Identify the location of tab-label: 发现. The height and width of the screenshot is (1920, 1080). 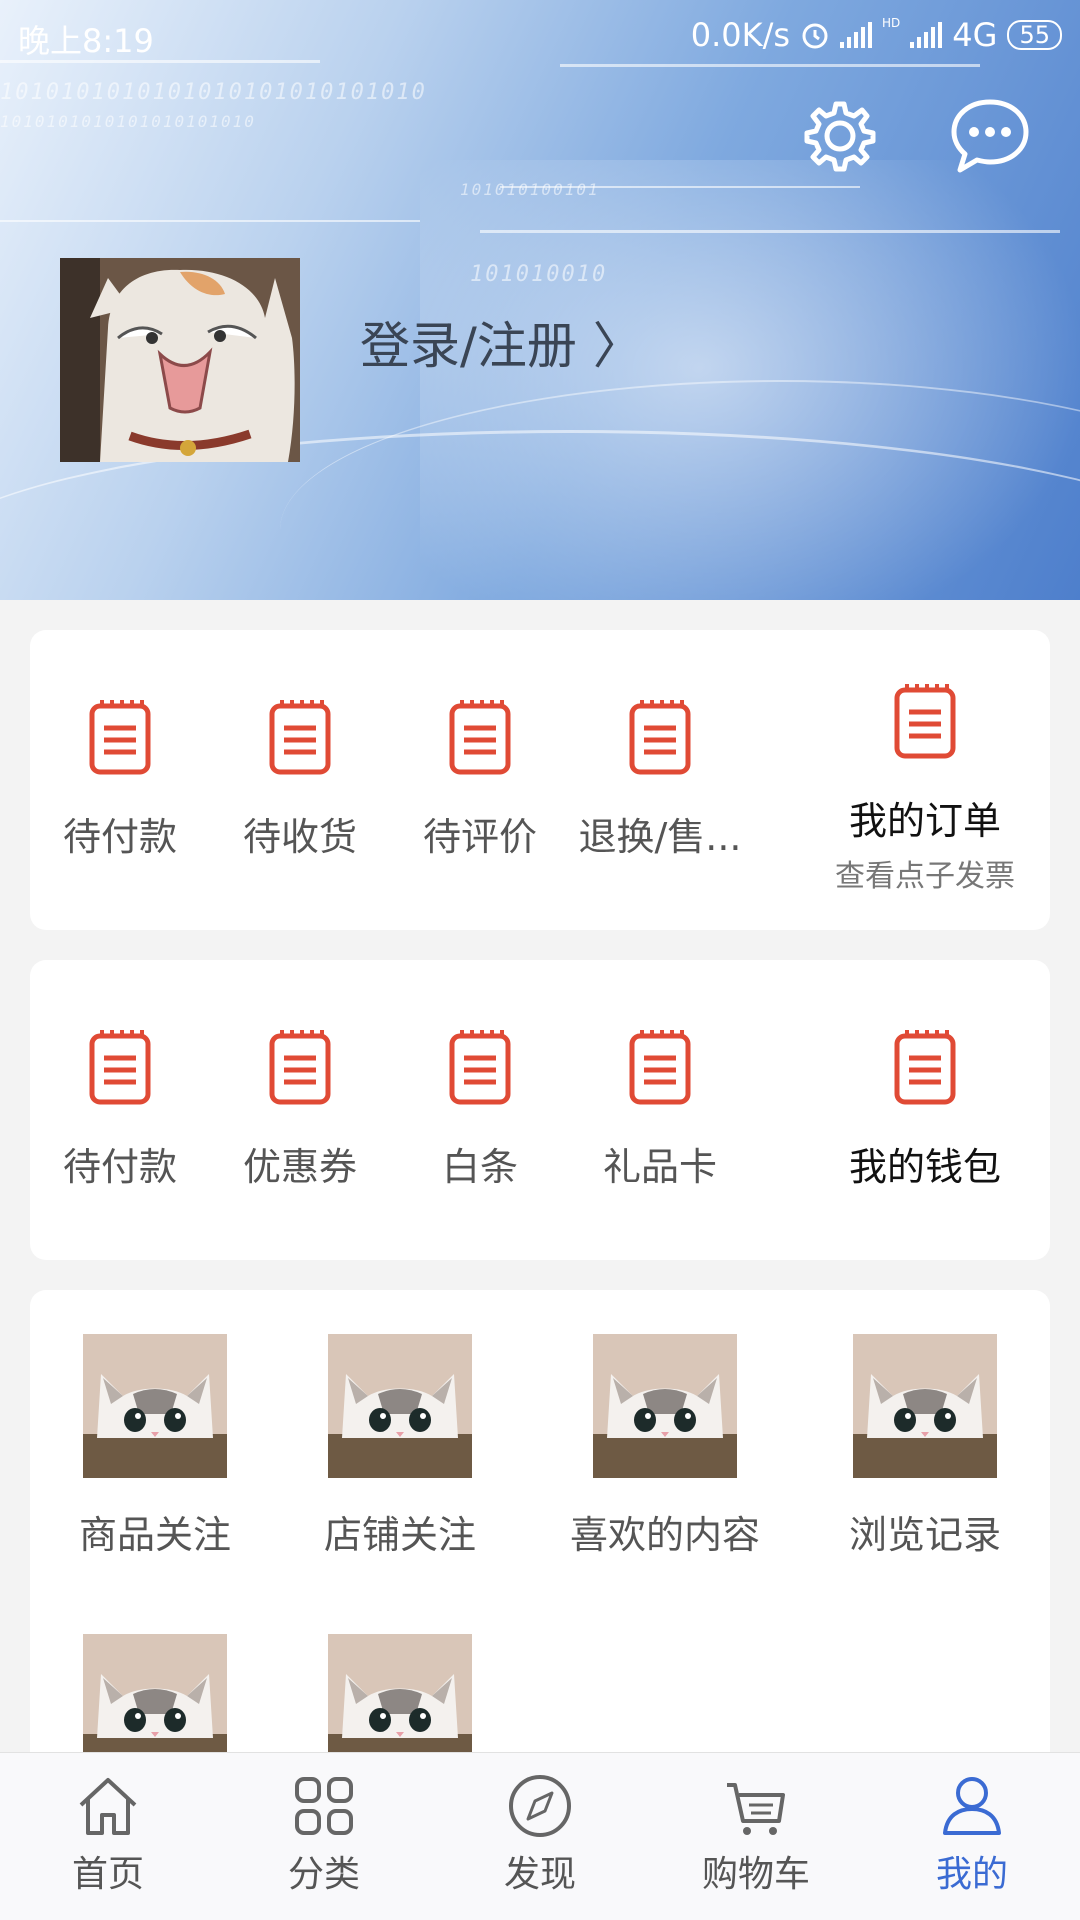
(539, 1874).